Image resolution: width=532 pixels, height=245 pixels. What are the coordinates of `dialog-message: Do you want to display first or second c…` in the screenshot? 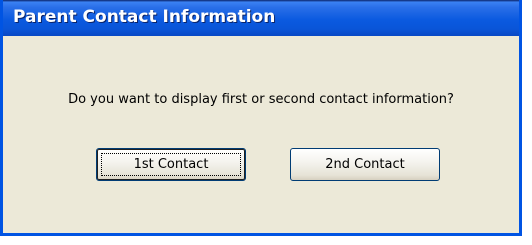 It's located at (261, 99).